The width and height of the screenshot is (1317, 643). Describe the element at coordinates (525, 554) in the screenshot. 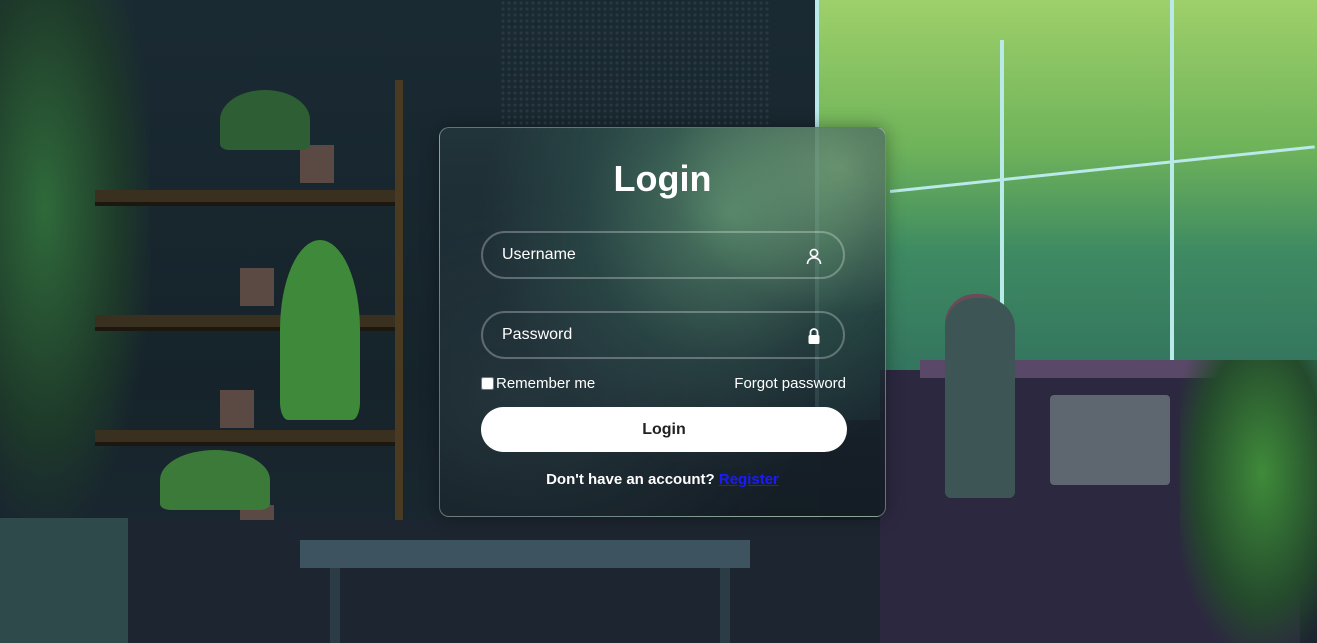

I see `coffee-table` at that location.